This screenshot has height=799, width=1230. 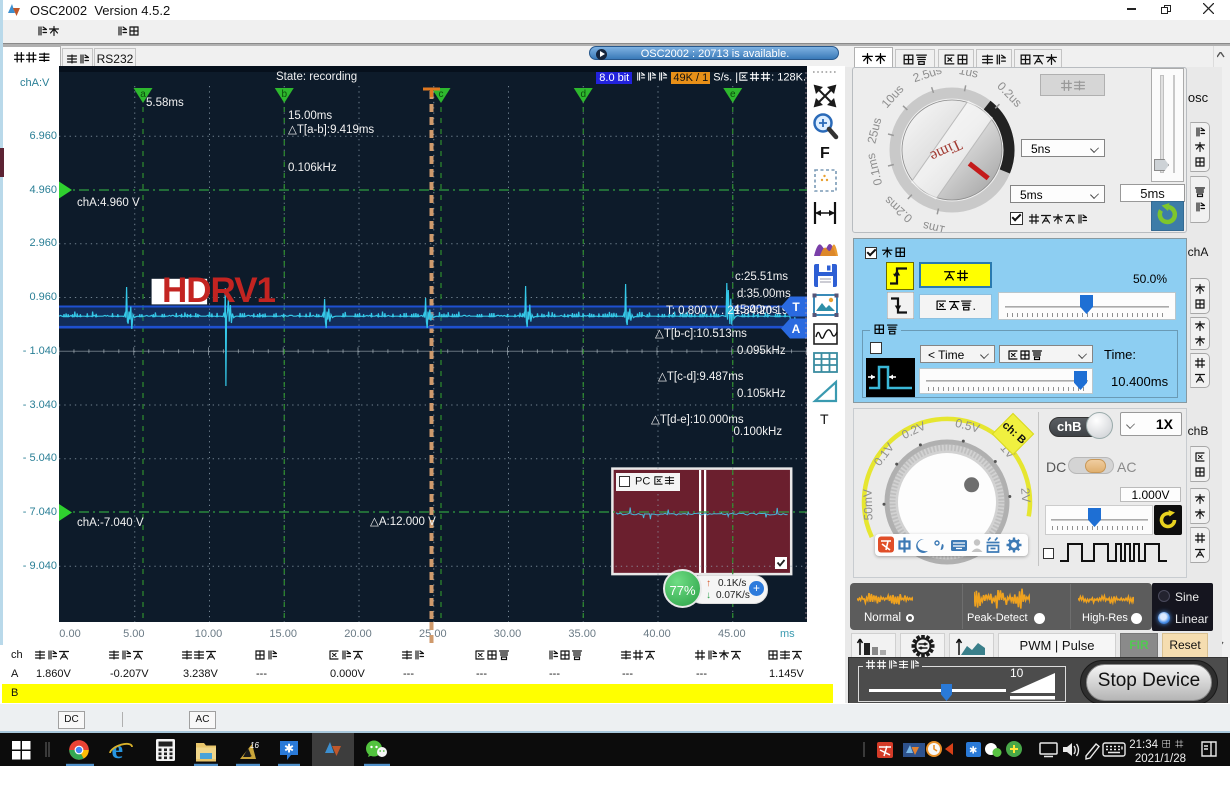 What do you see at coordinates (867, 505) in the screenshot?
I see `svg-text: 50mV` at bounding box center [867, 505].